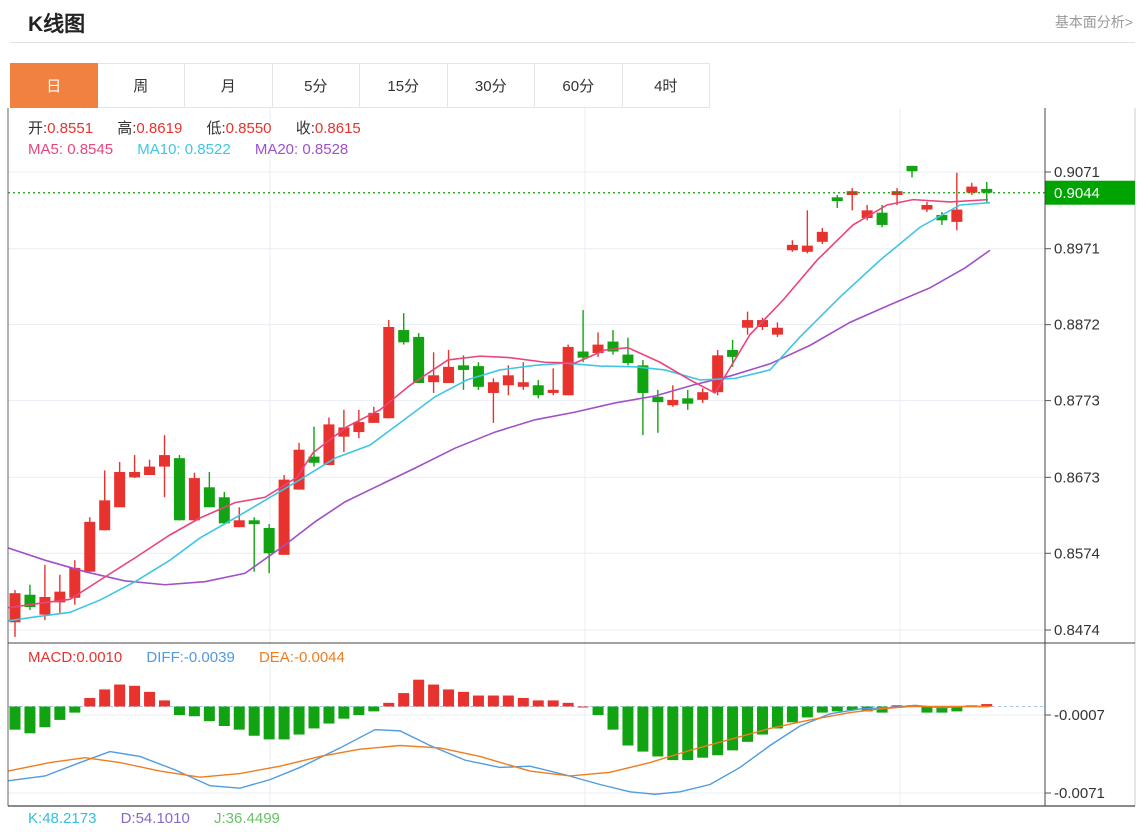 Image resolution: width=1143 pixels, height=832 pixels. Describe the element at coordinates (1094, 22) in the screenshot. I see `fundamental-analysis-link: 基本面分析>` at that location.